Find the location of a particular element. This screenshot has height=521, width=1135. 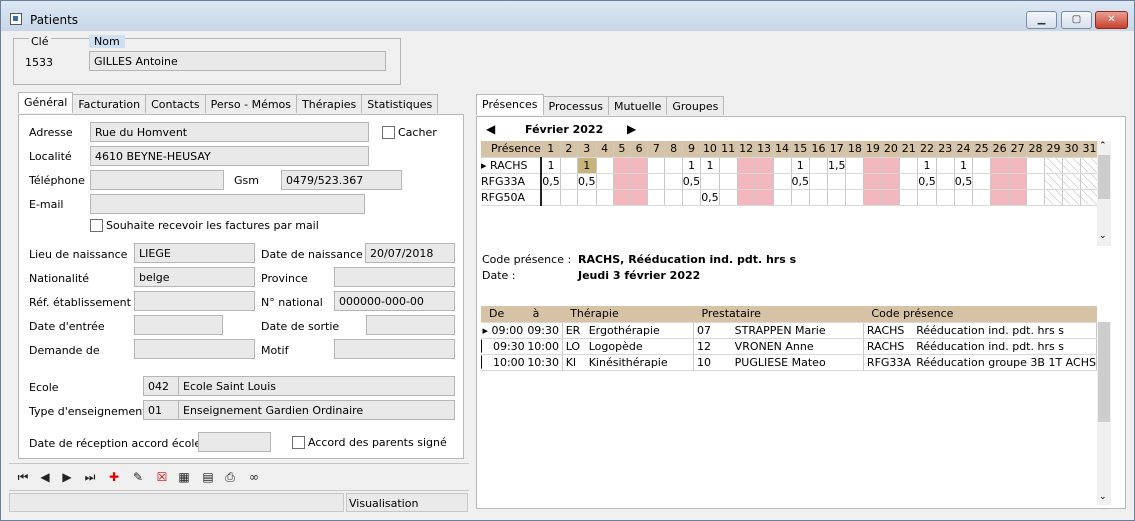

session-cell: Rééducation groupe 3B 1T ACHS is located at coordinates (1005, 362).